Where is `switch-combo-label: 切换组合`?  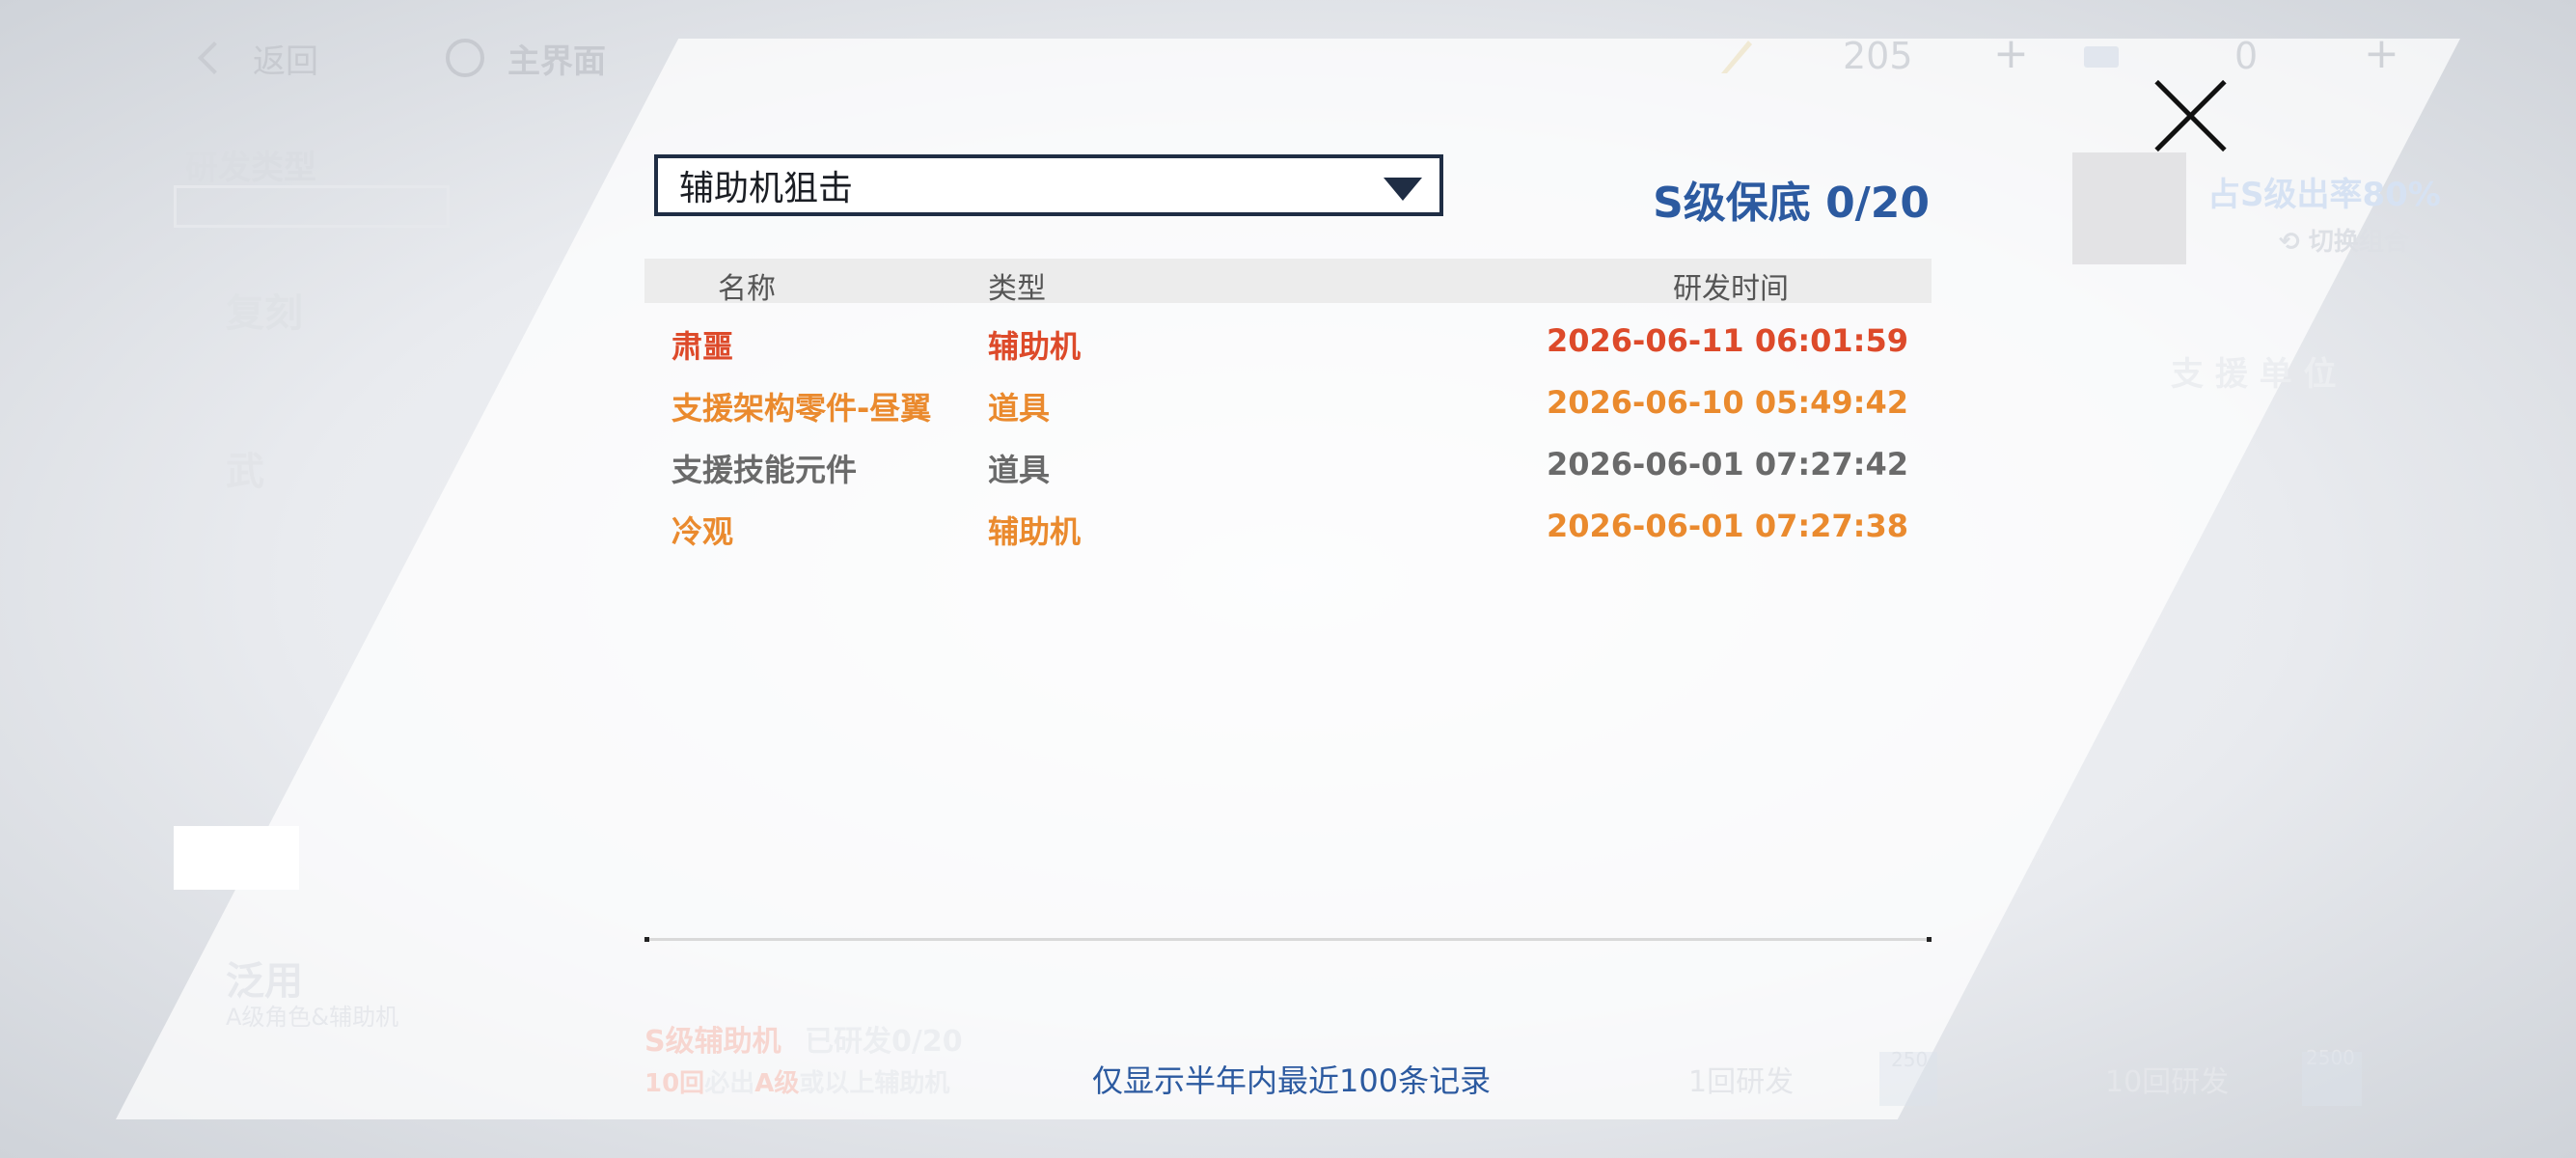
switch-combo-label: 切换组合 is located at coordinates (2359, 242).